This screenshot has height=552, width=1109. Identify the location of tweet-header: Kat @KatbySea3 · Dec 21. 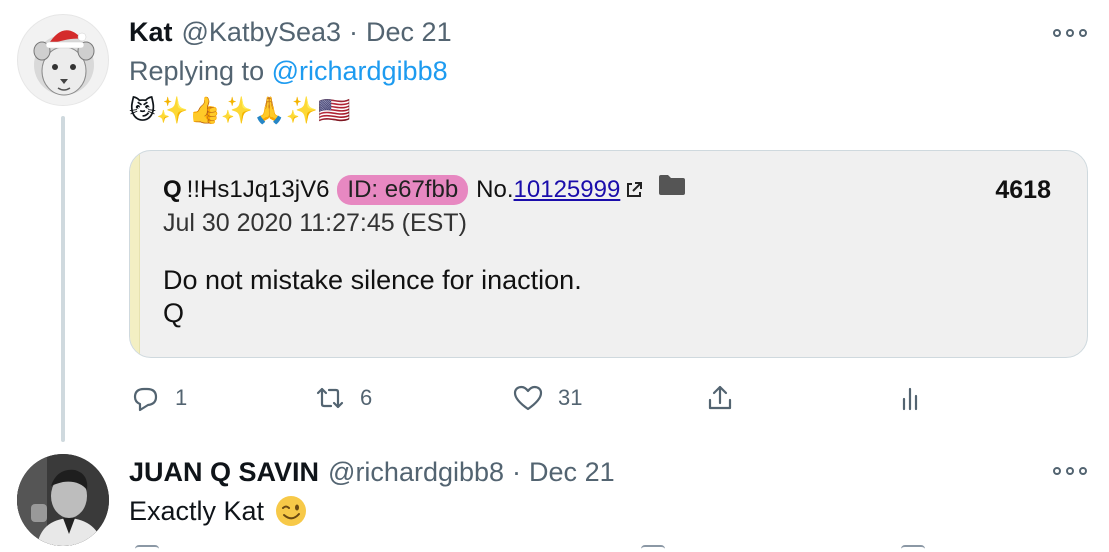
(290, 32).